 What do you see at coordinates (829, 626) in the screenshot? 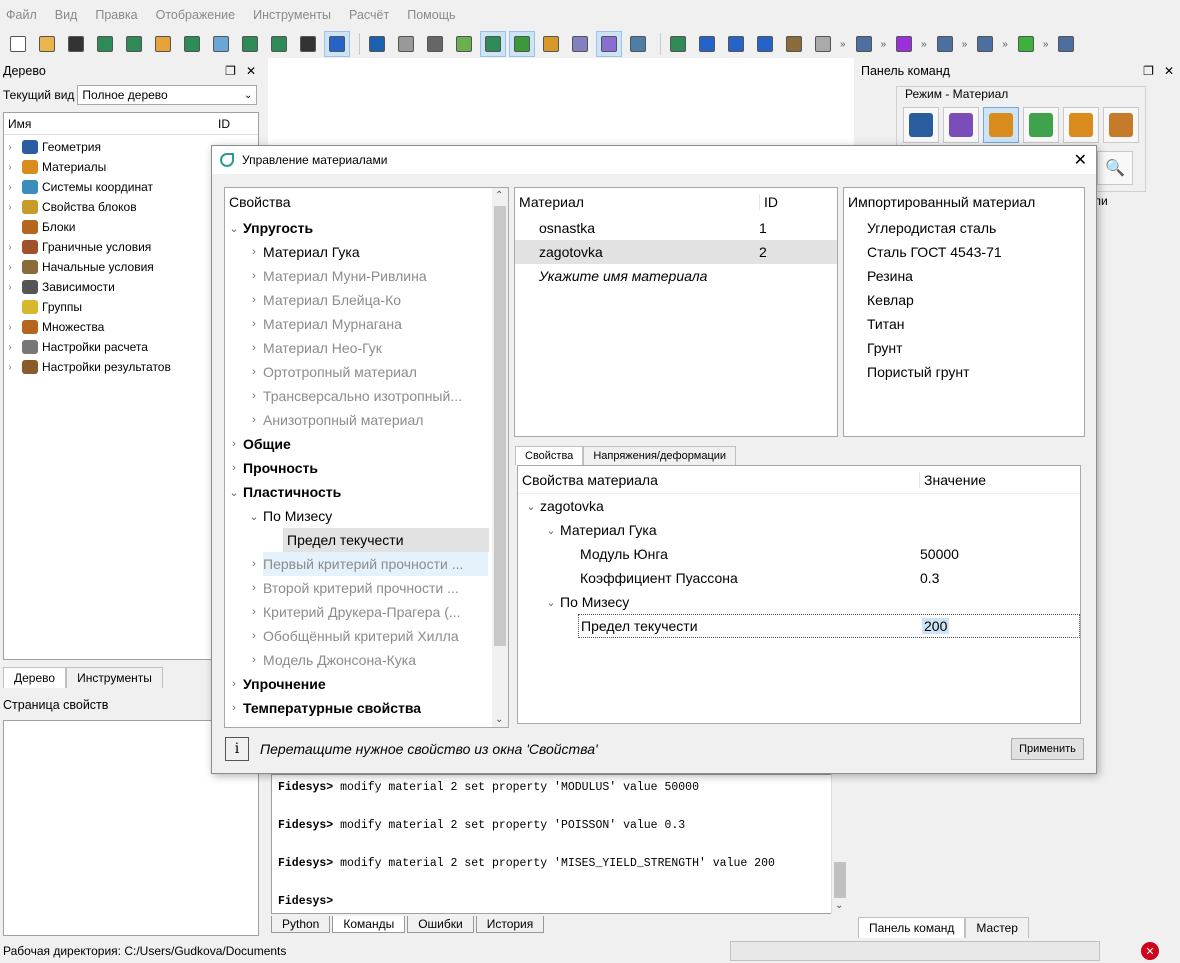
I see `property-row: Предел текучести 200` at bounding box center [829, 626].